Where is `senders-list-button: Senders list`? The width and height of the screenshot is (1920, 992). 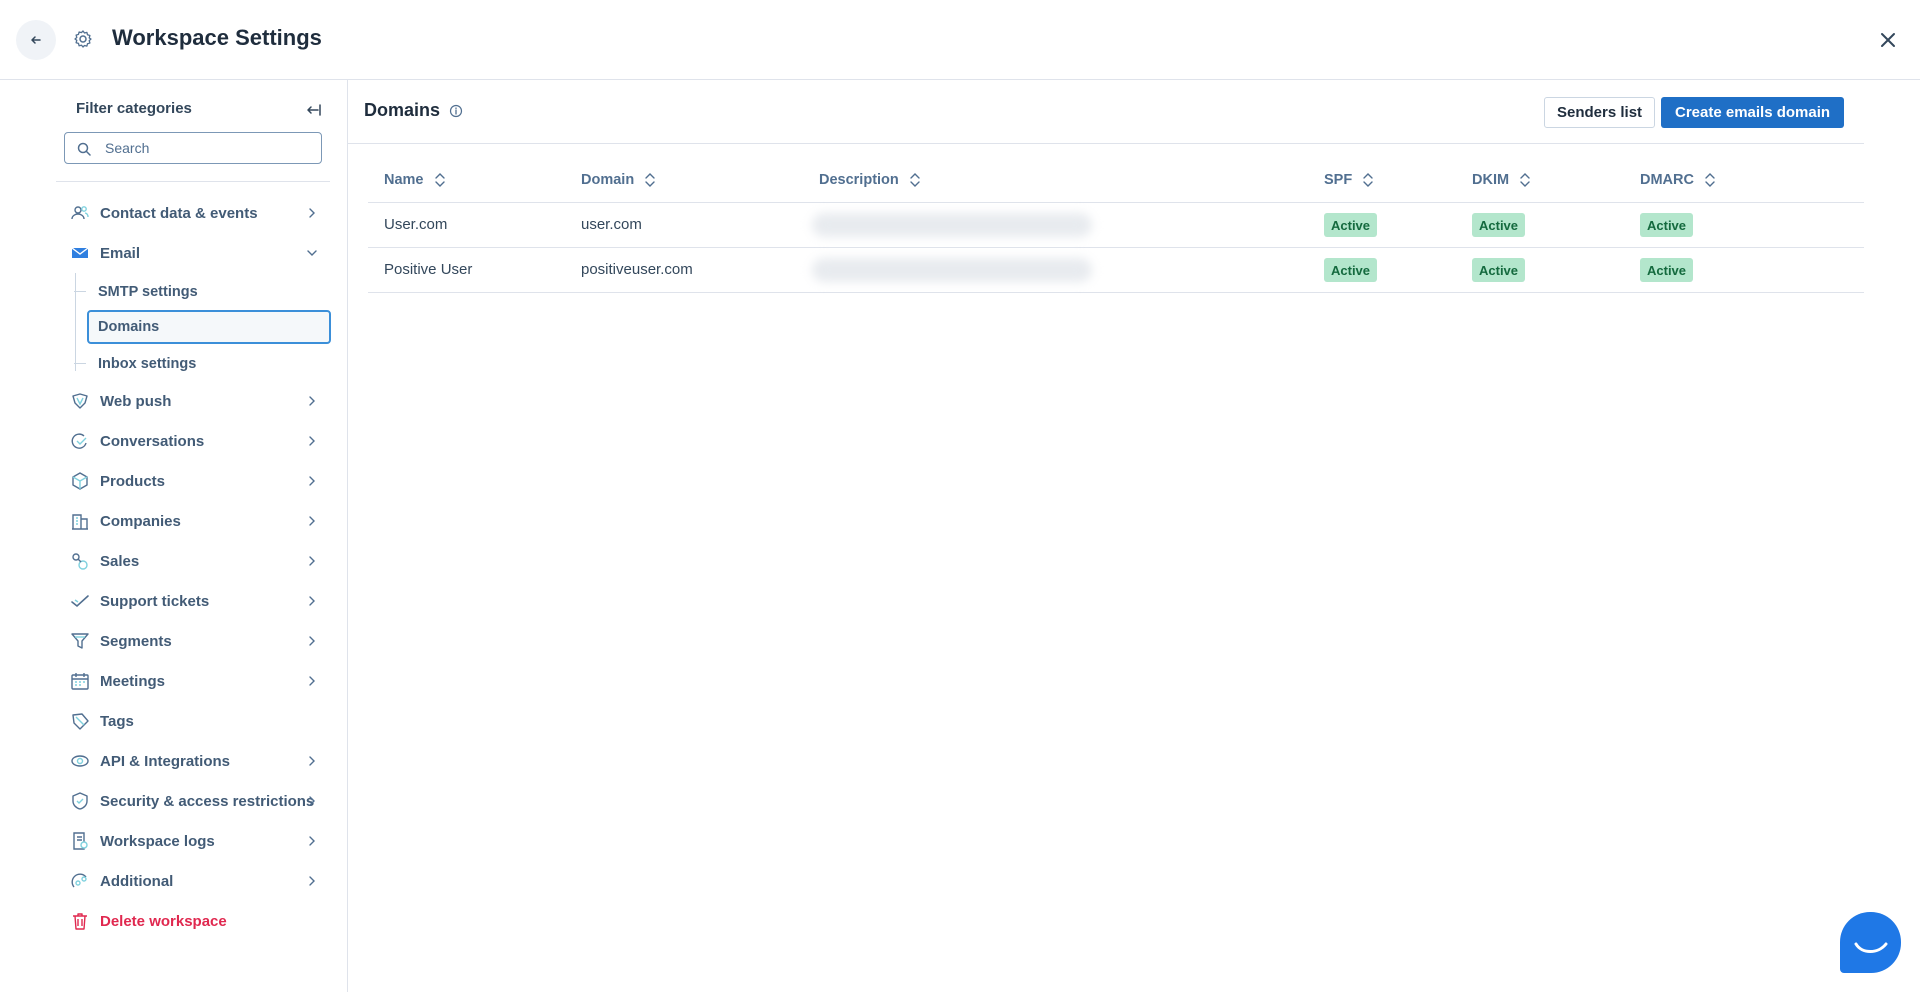
senders-list-button: Senders list is located at coordinates (1600, 112).